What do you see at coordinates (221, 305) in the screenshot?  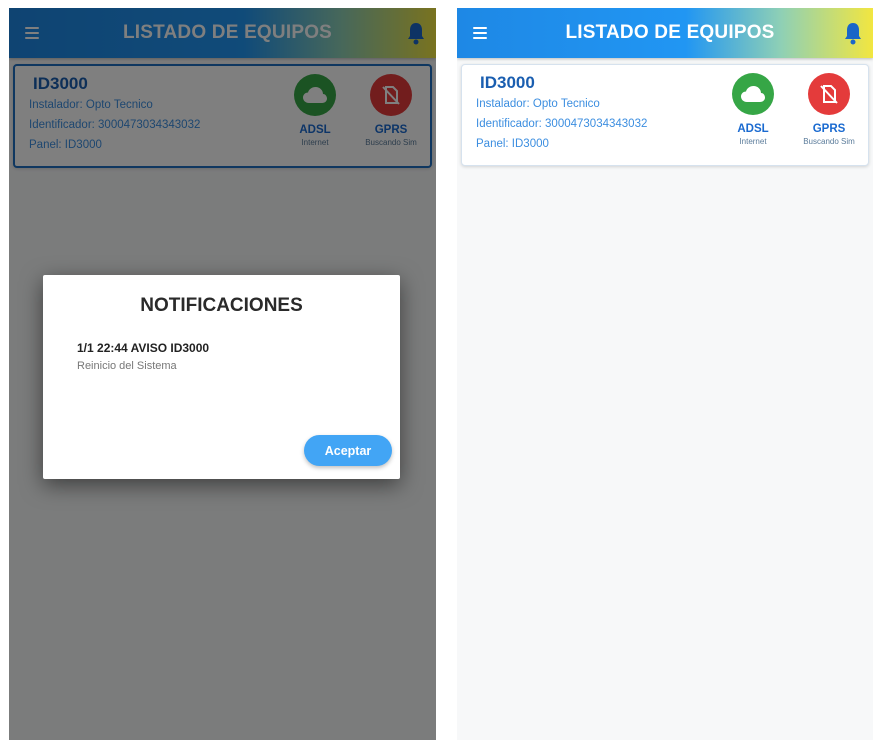 I see `dialog-title: NOTIFICACIONES` at bounding box center [221, 305].